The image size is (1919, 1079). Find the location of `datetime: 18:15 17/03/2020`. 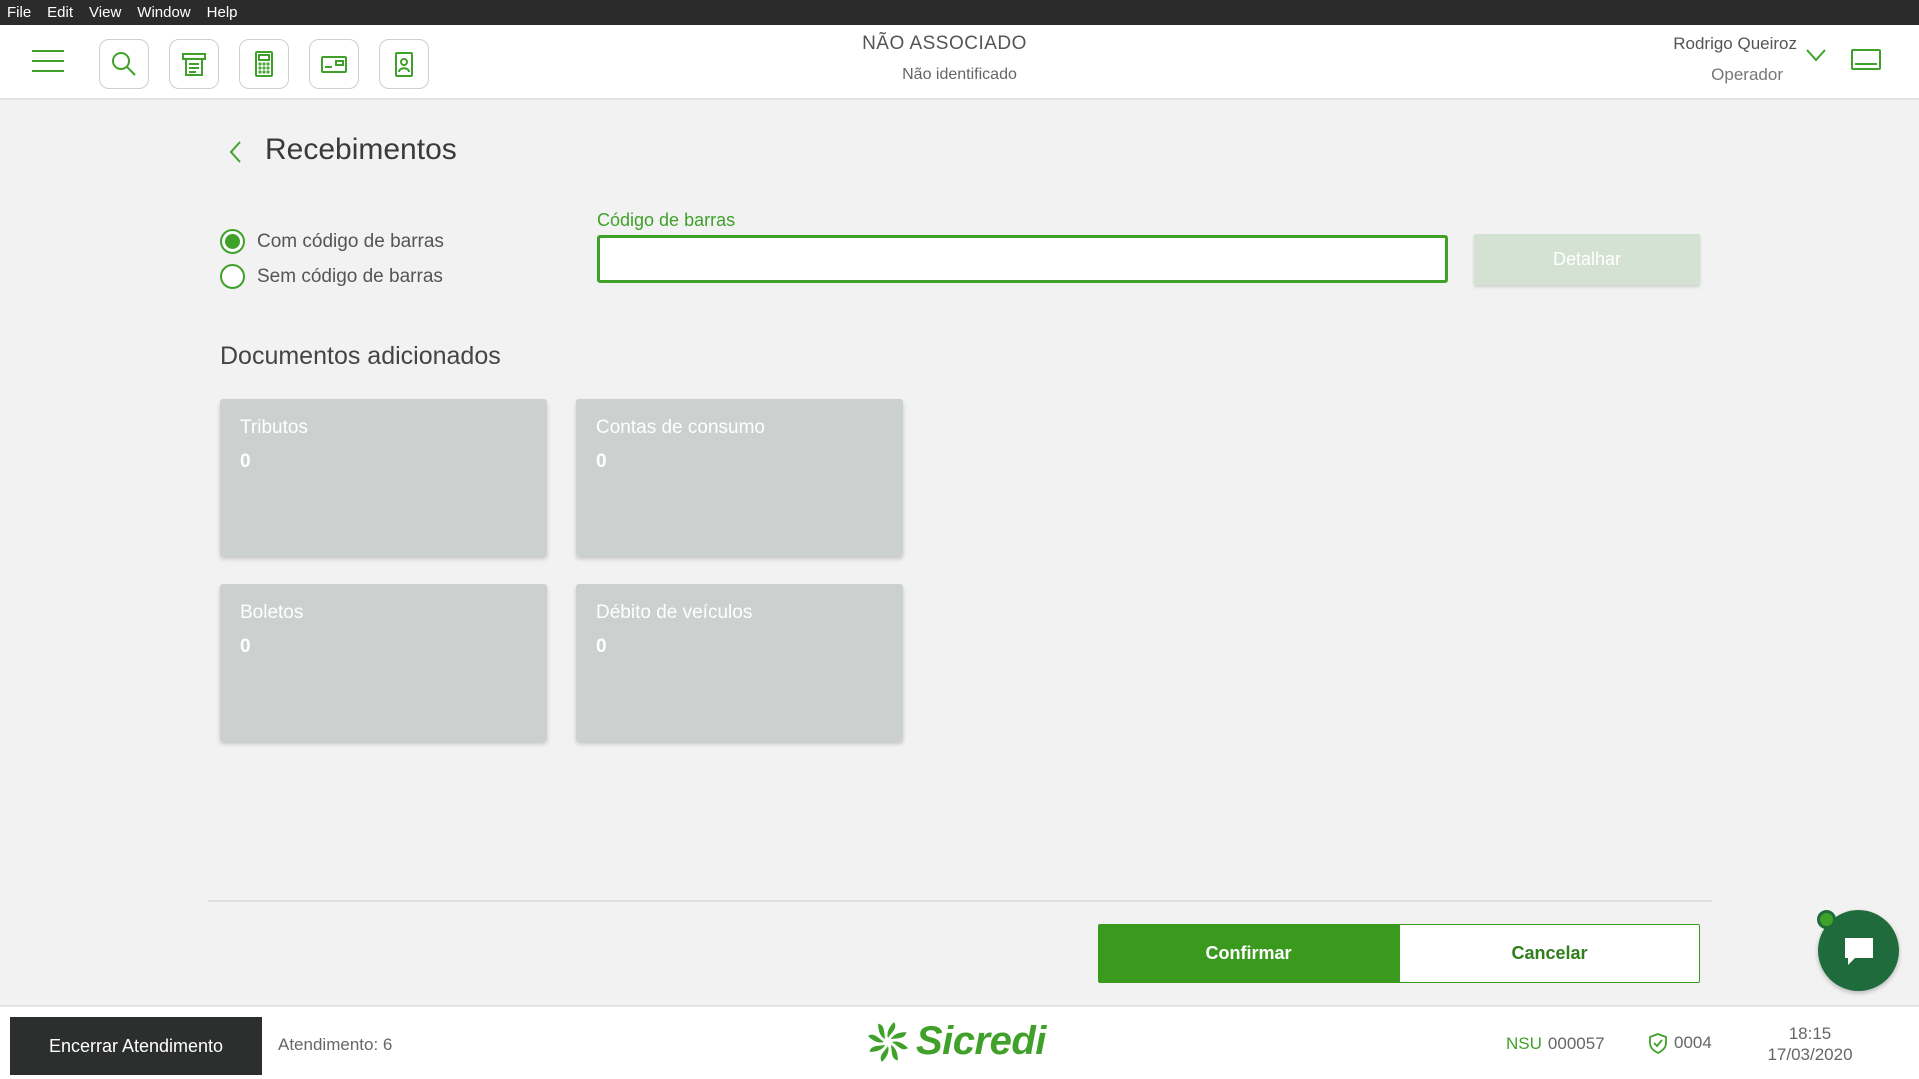

datetime: 18:15 17/03/2020 is located at coordinates (1810, 1044).